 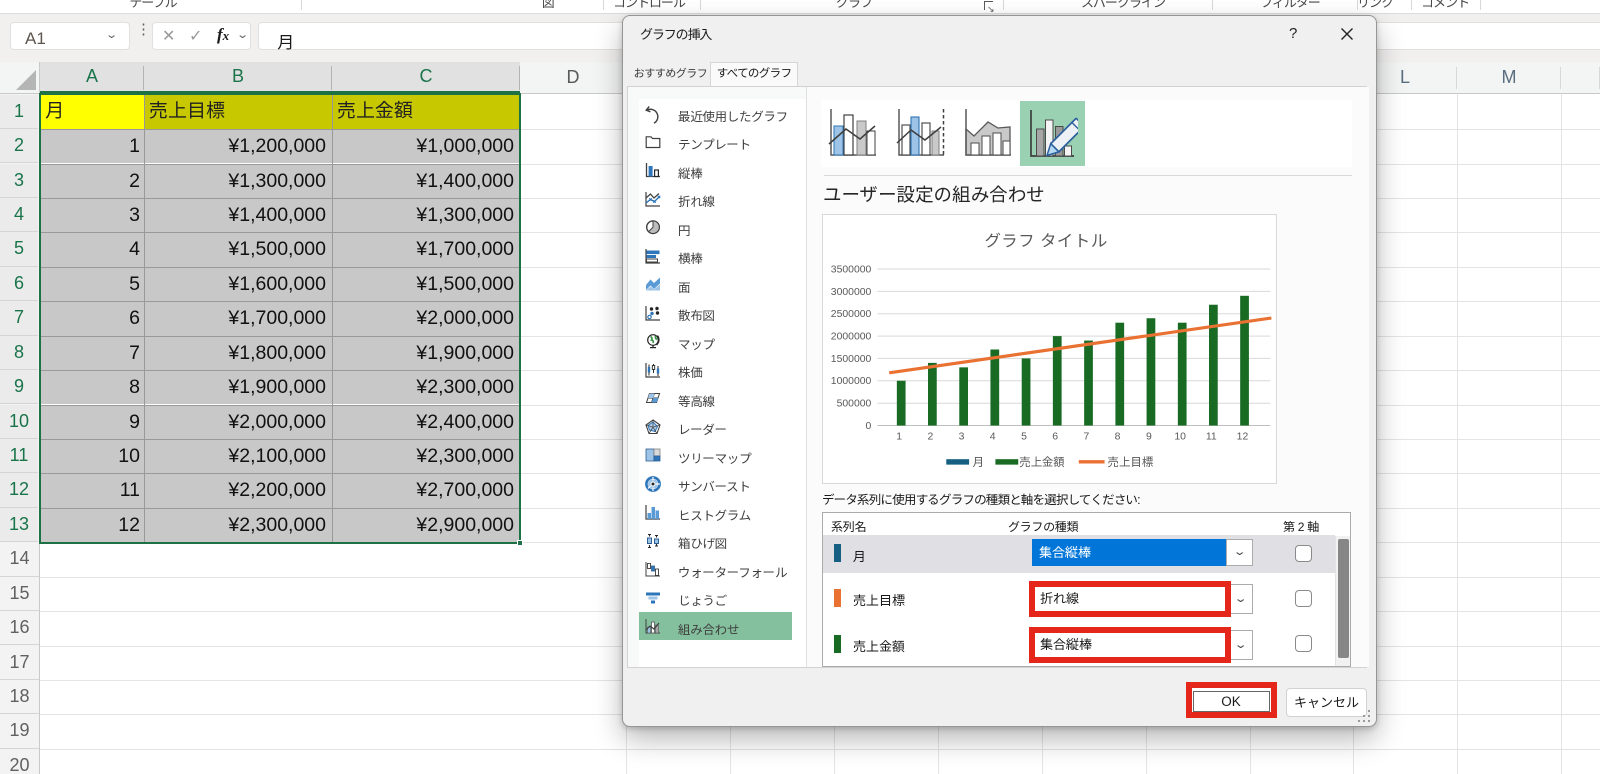 What do you see at coordinates (851, 314) in the screenshot?
I see `svg-text: 2500000` at bounding box center [851, 314].